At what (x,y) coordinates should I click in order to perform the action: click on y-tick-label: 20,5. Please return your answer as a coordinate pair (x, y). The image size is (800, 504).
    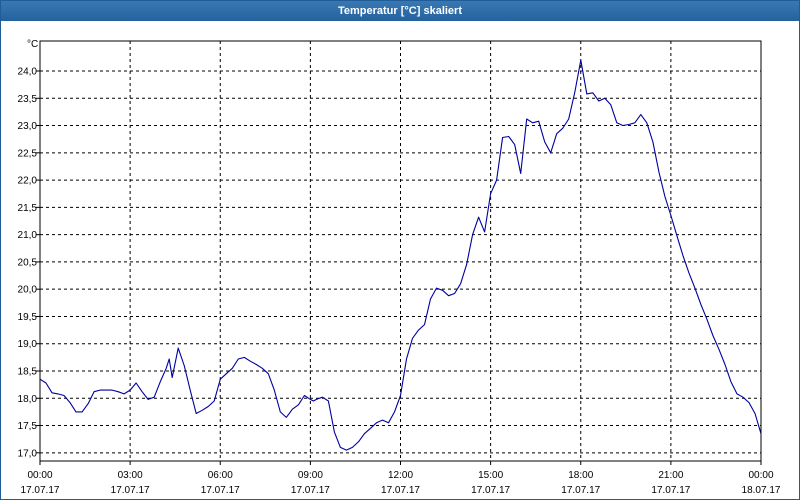
    Looking at the image, I should click on (28, 262).